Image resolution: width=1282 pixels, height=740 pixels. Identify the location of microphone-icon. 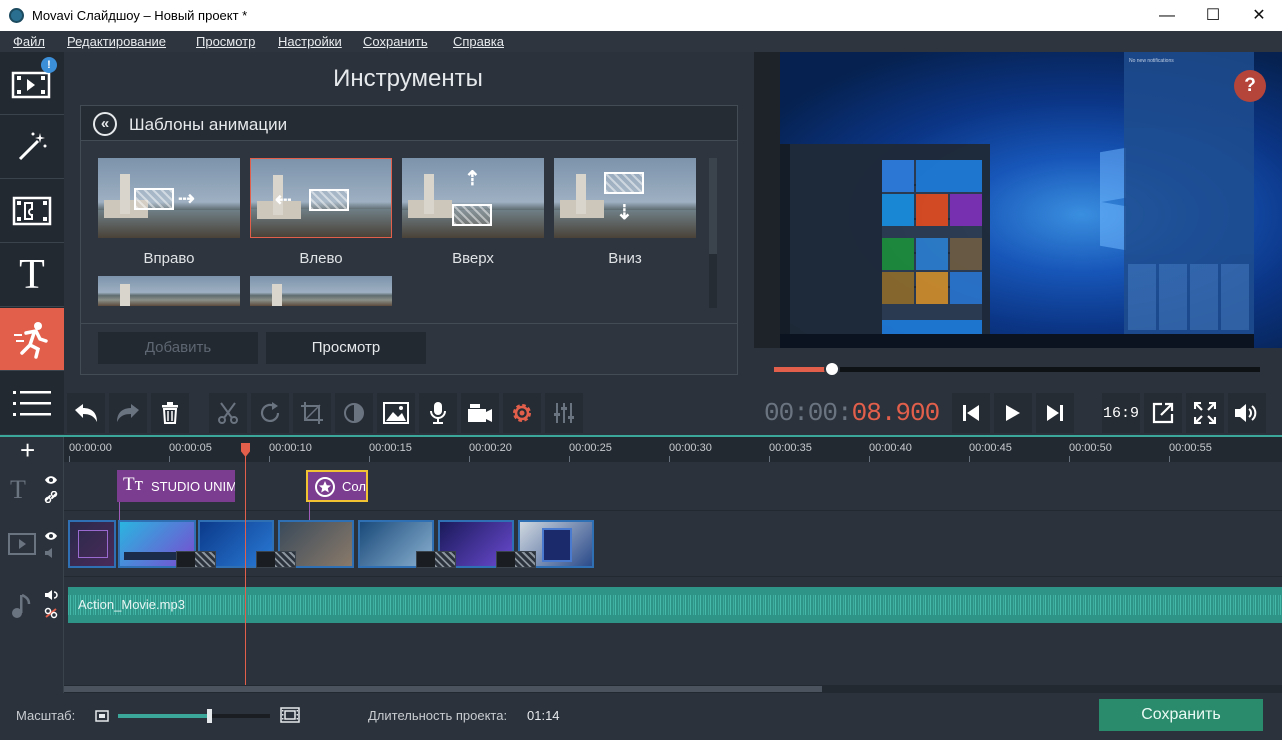
(438, 413).